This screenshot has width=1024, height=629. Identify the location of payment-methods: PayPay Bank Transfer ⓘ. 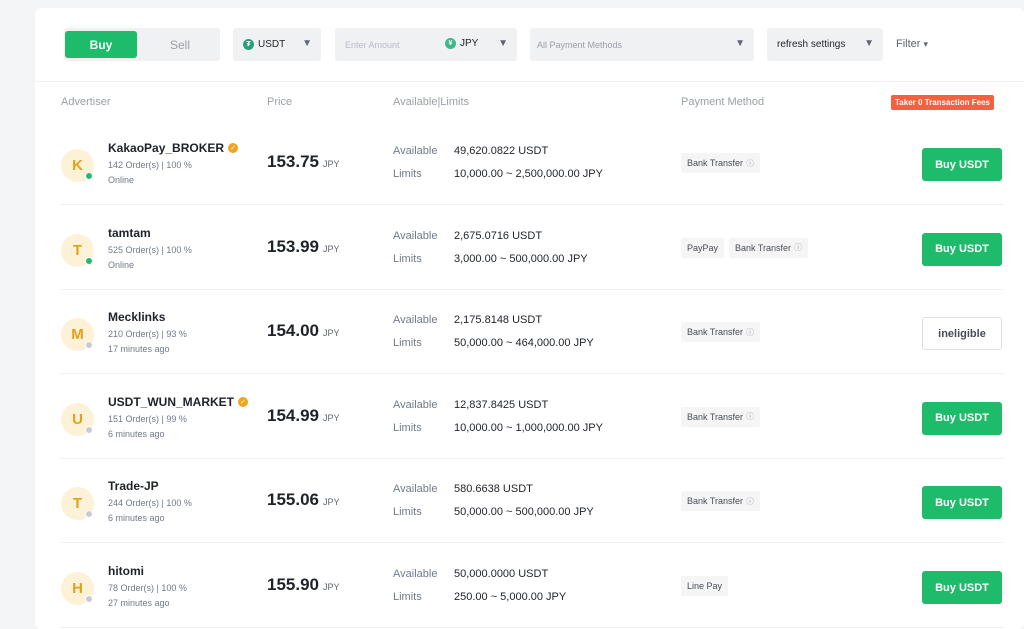
(745, 247).